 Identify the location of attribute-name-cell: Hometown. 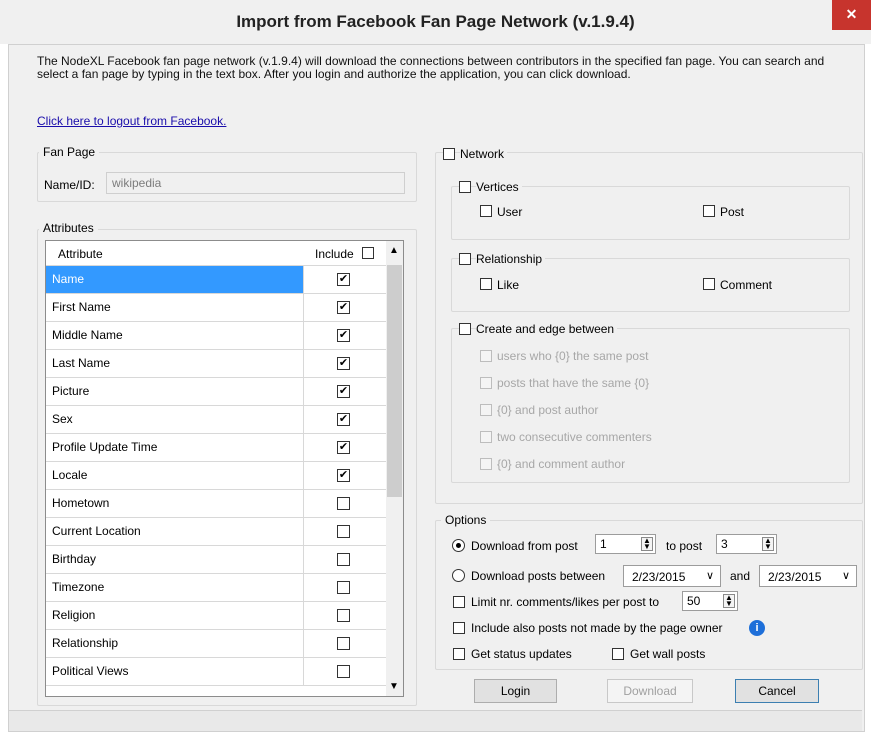
(175, 503).